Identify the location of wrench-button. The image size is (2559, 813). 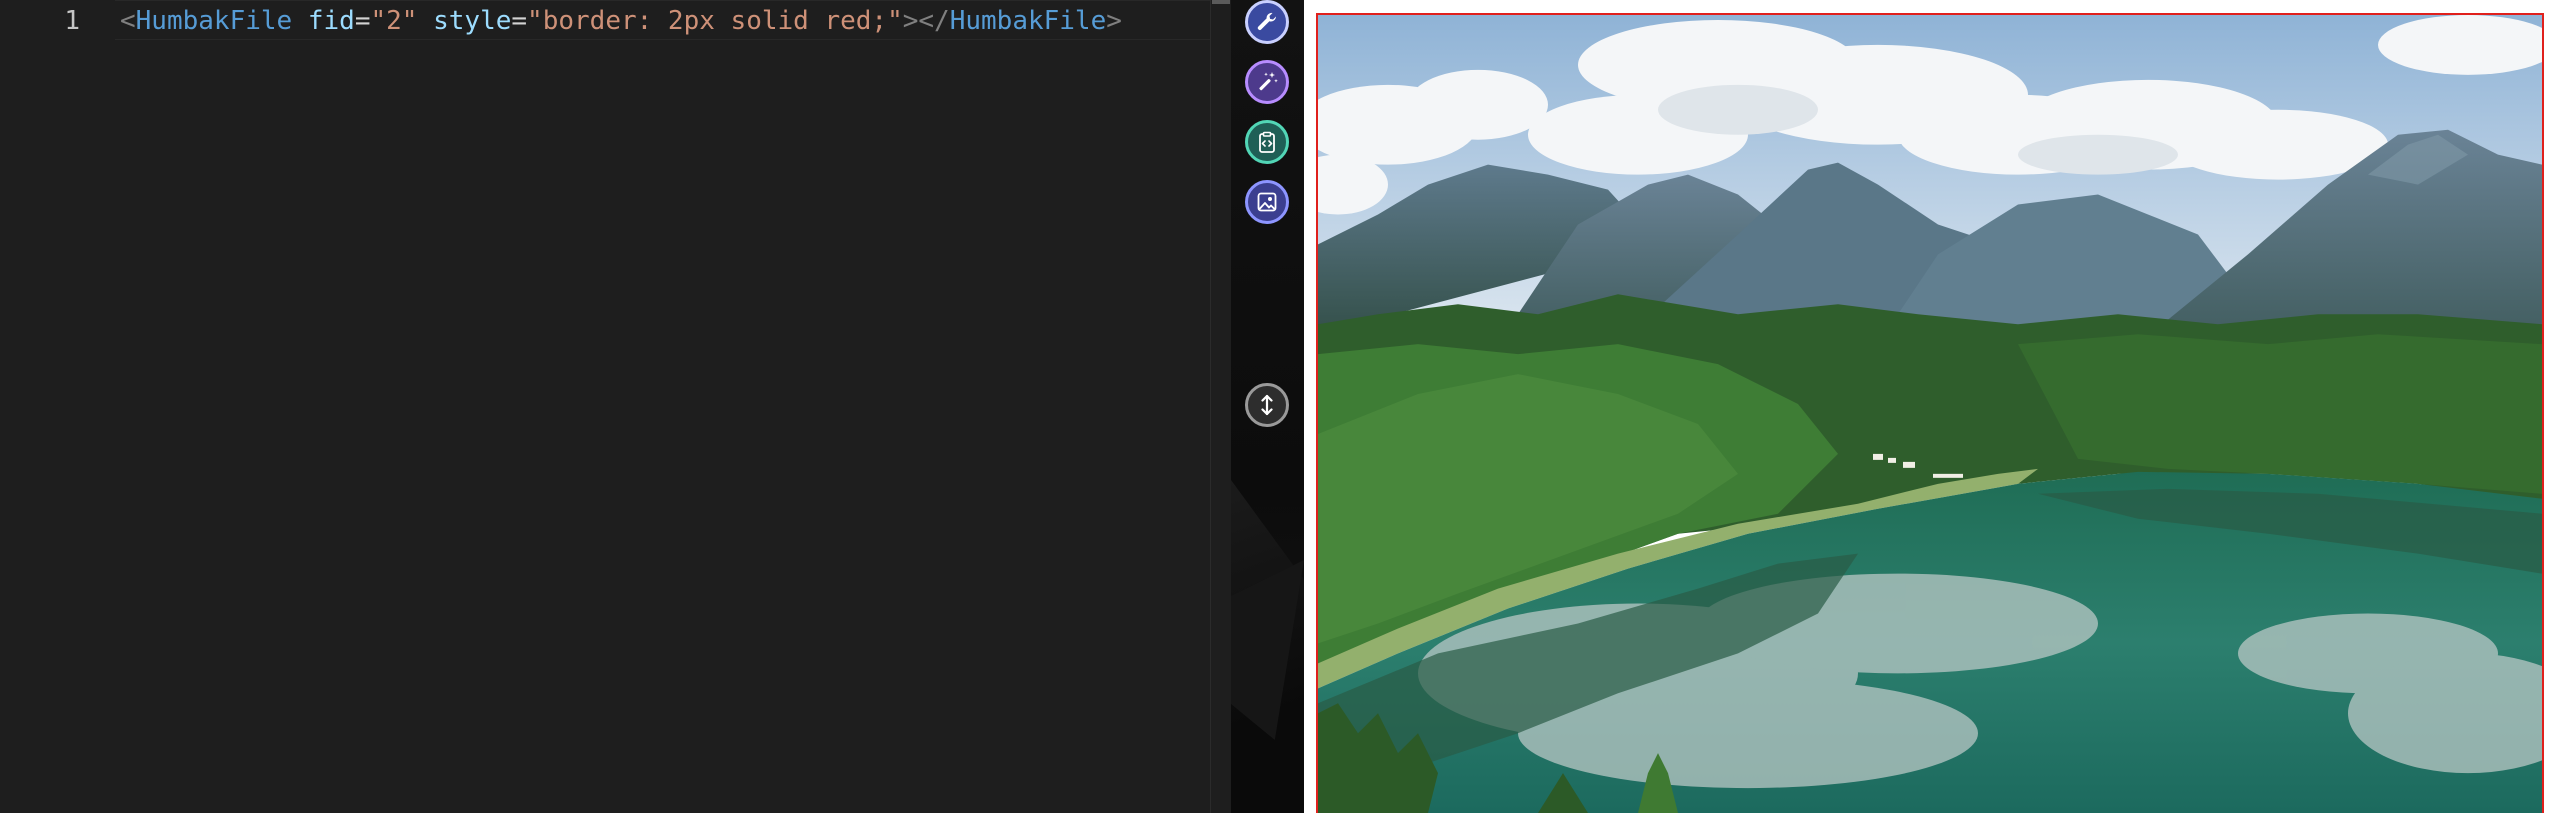
(1267, 22).